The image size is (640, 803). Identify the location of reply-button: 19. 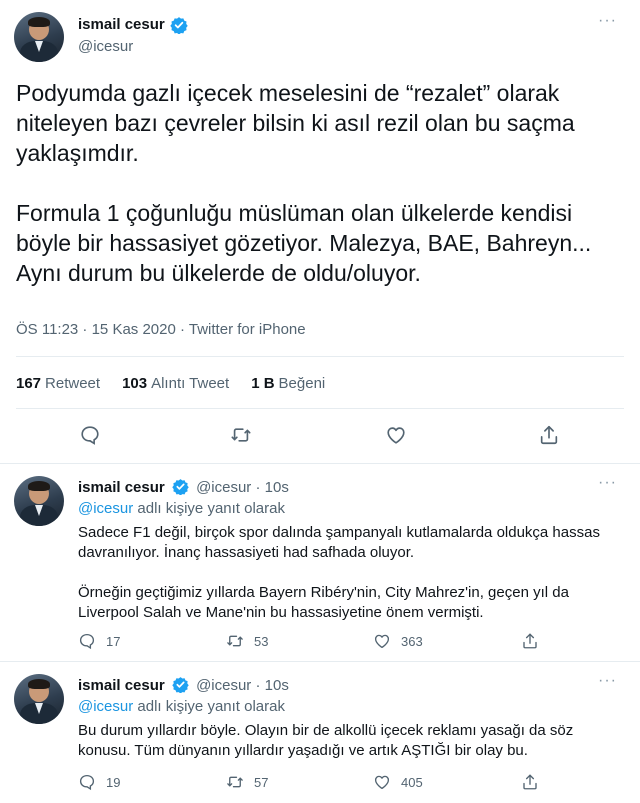
(99, 782).